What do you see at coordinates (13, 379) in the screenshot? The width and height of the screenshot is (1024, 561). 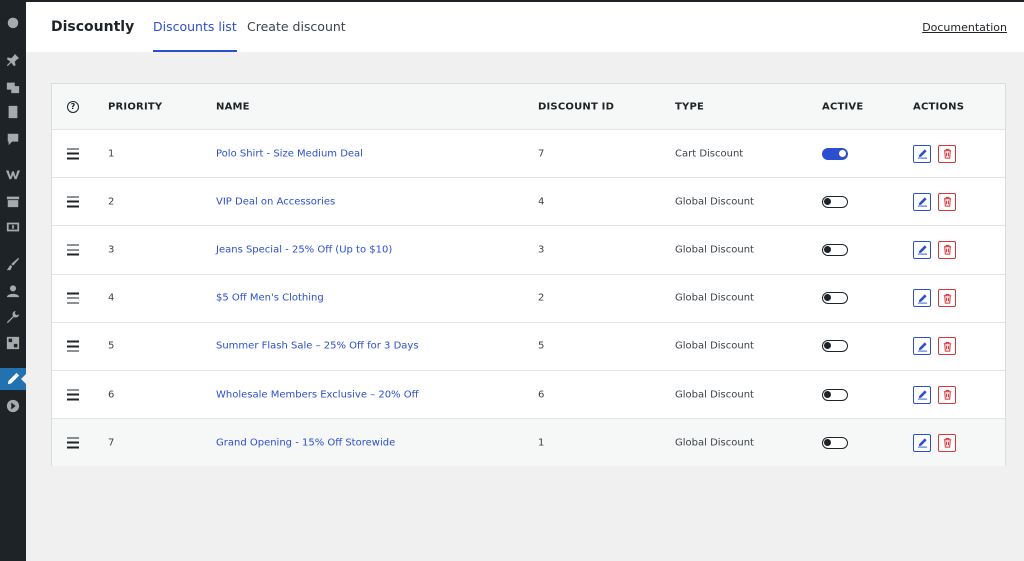 I see `discountly-icon` at bounding box center [13, 379].